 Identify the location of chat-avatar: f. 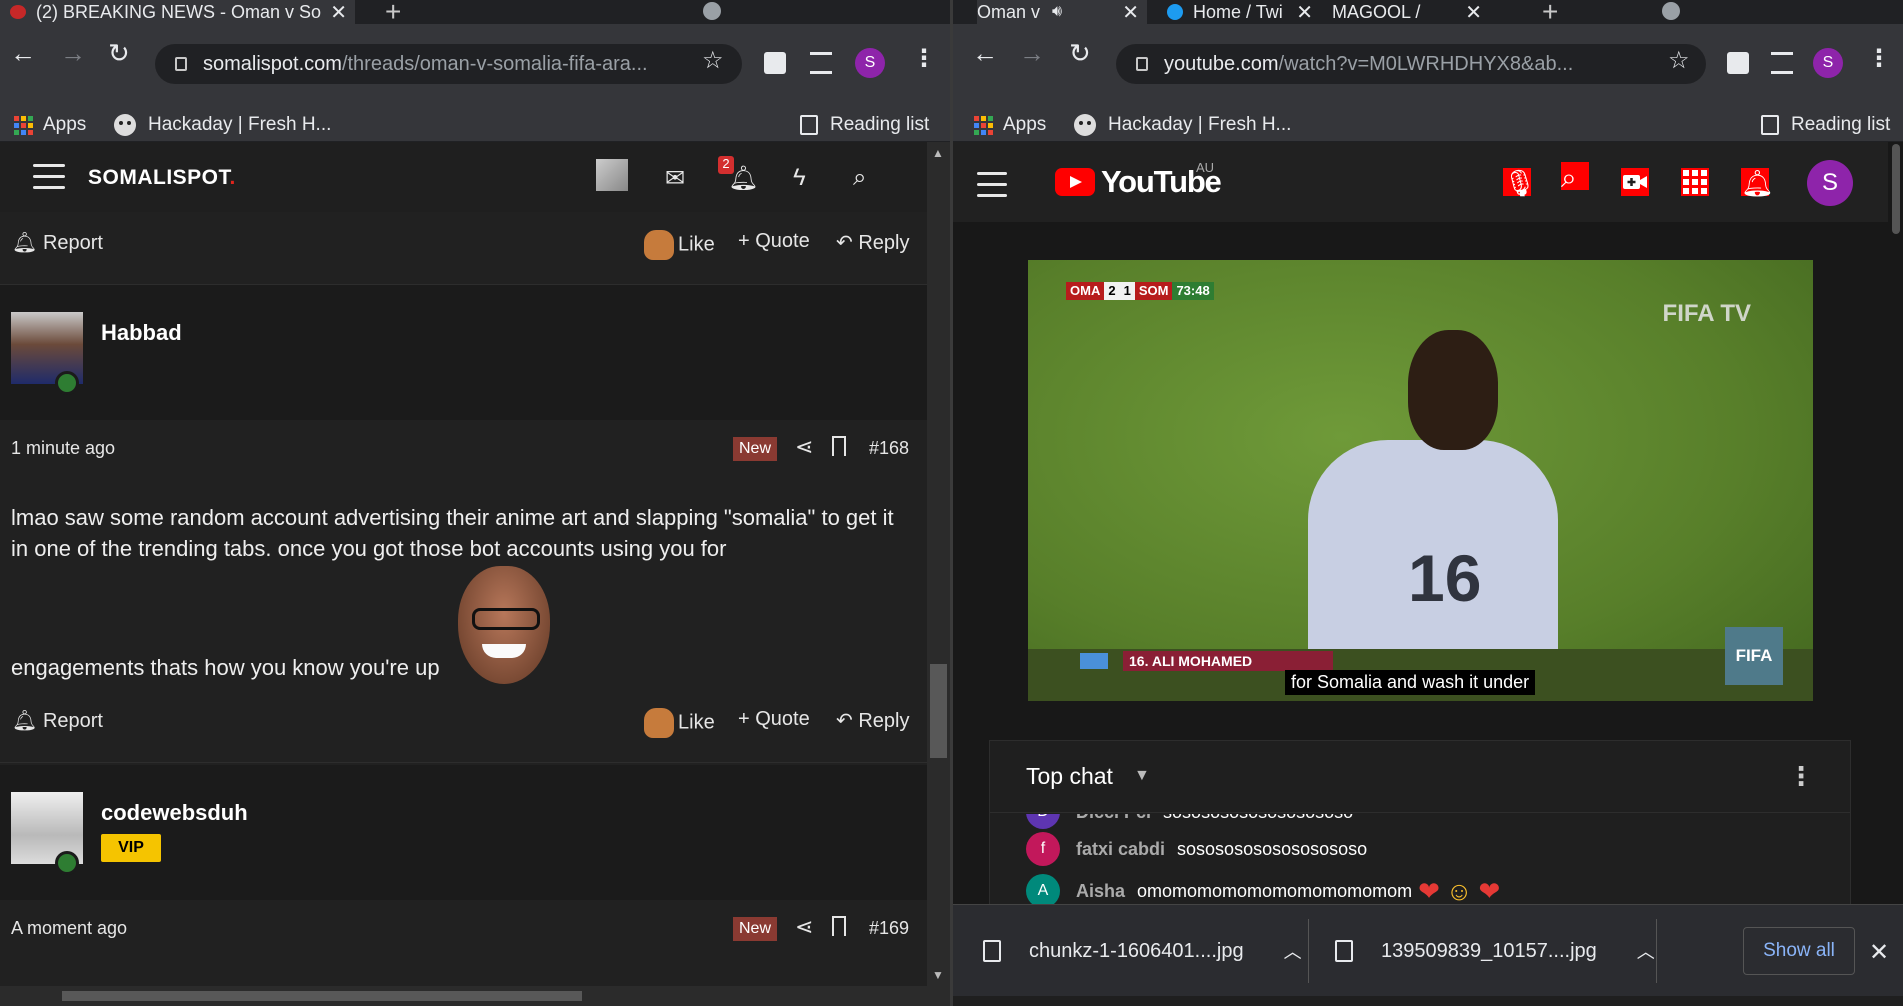
(1043, 849).